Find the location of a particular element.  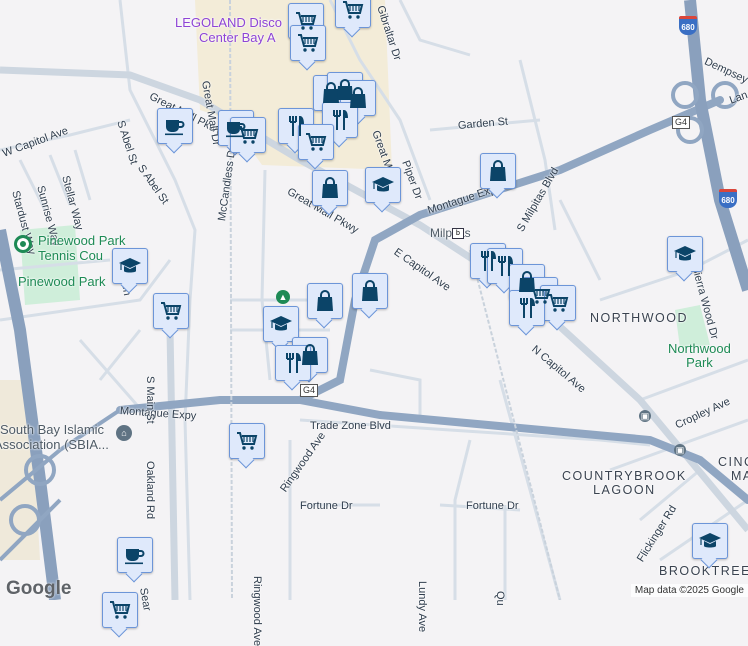

google-logo: Google is located at coordinates (39, 588).